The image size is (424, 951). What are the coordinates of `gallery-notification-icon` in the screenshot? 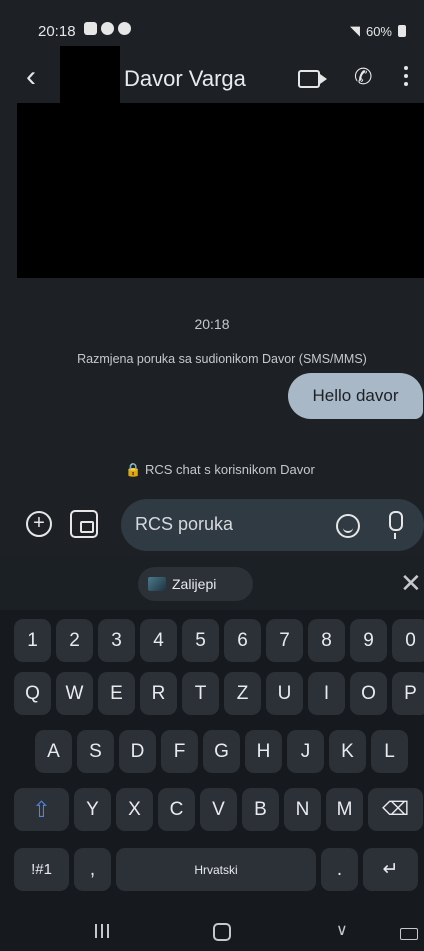 It's located at (90, 28).